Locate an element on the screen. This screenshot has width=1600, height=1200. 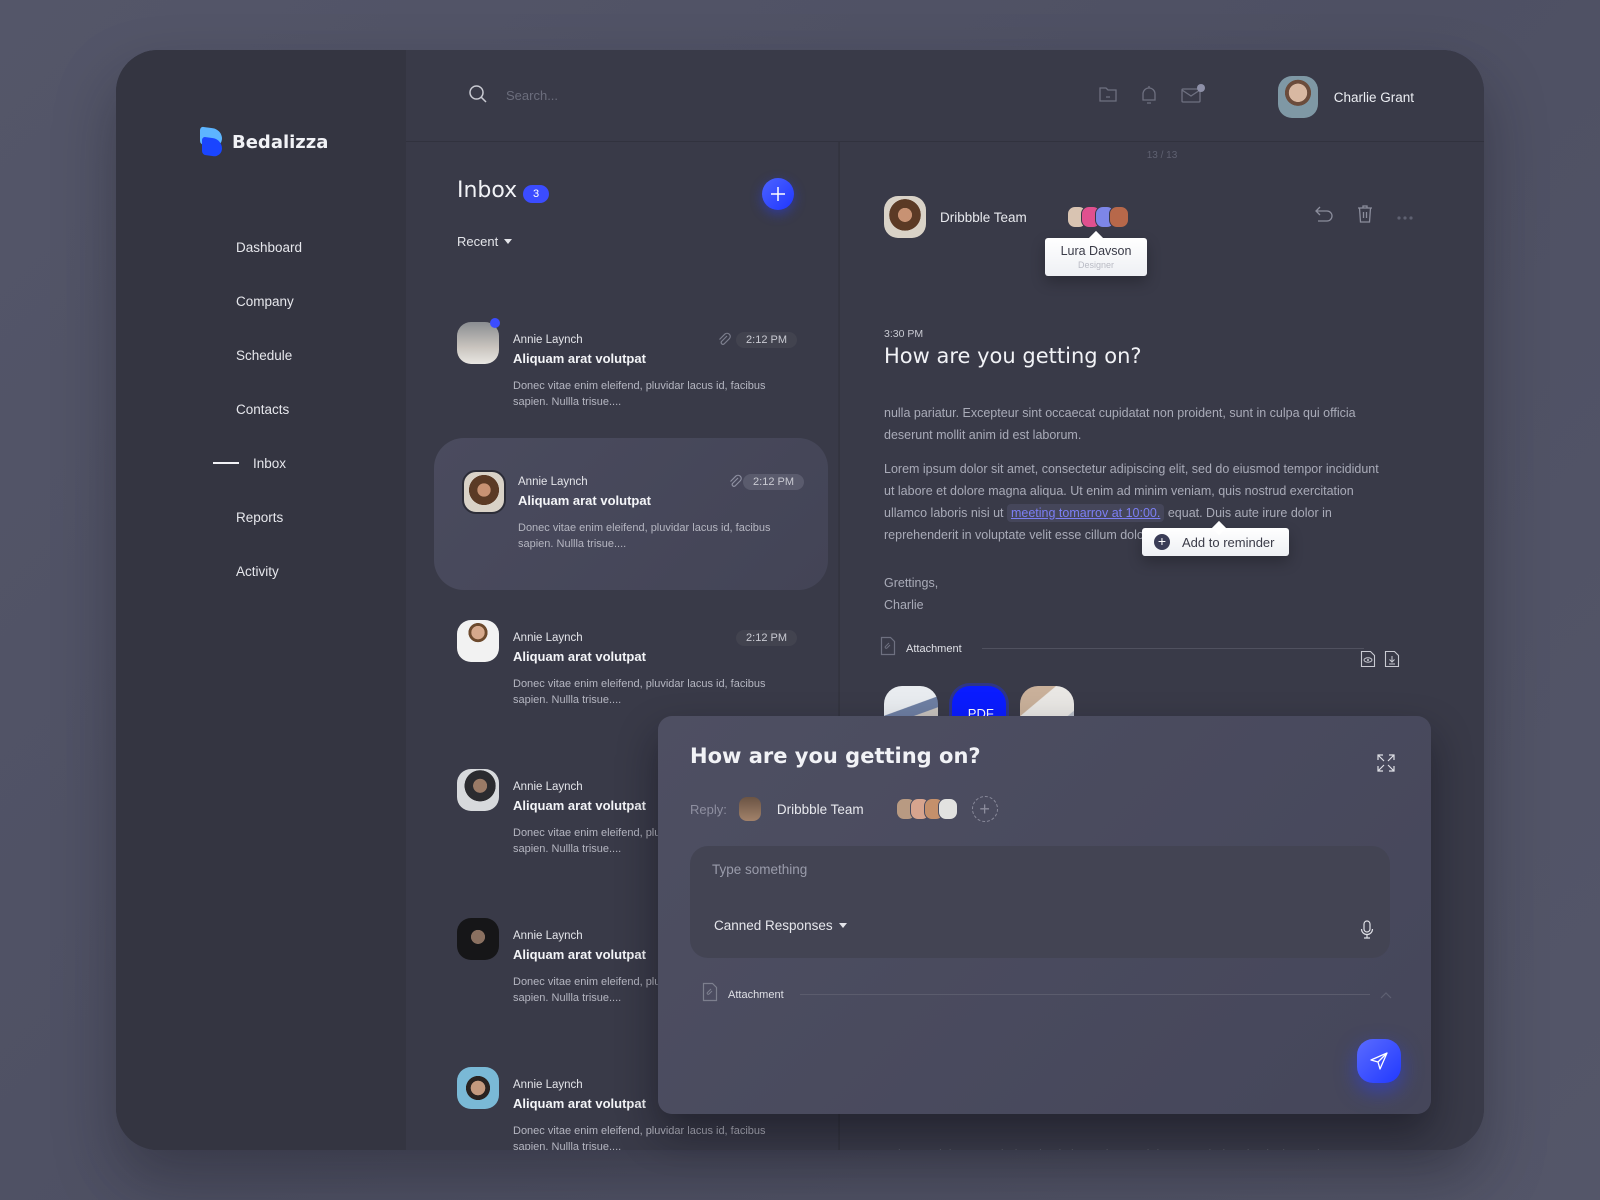
brand-name: Bedalizza is located at coordinates (280, 142).